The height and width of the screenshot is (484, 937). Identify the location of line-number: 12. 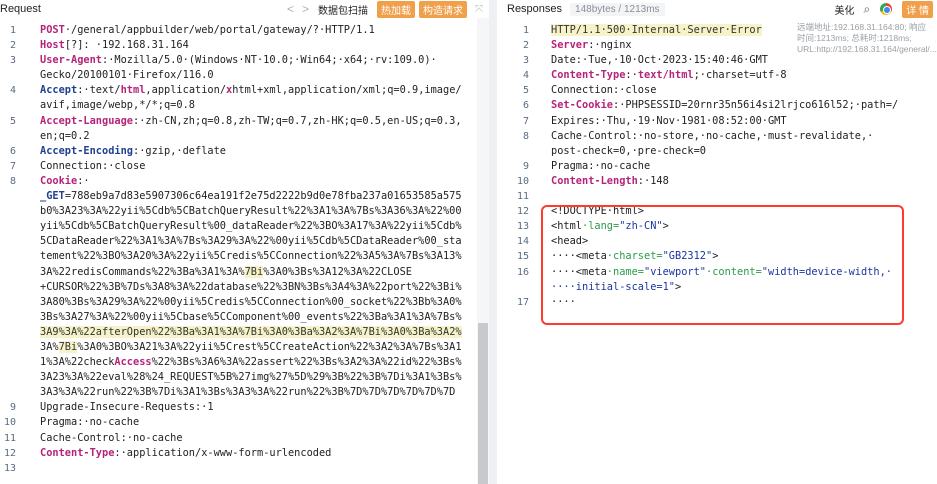
(522, 212).